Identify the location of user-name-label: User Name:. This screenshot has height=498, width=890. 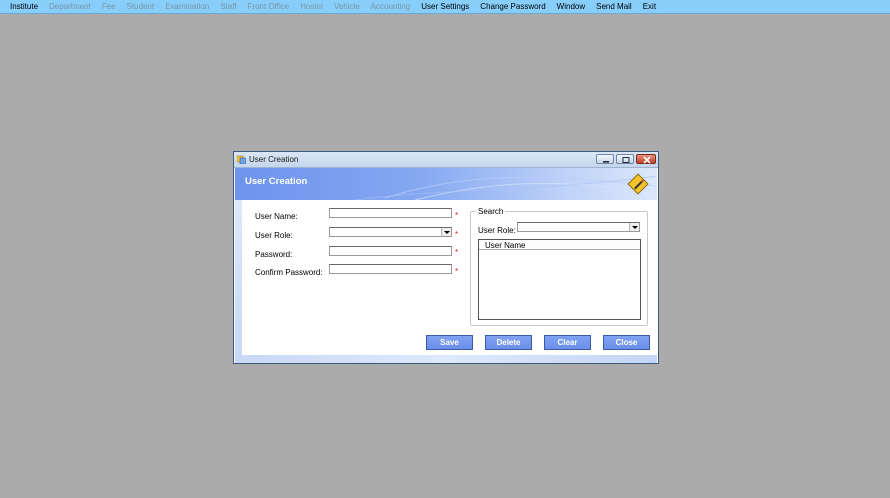
(276, 216).